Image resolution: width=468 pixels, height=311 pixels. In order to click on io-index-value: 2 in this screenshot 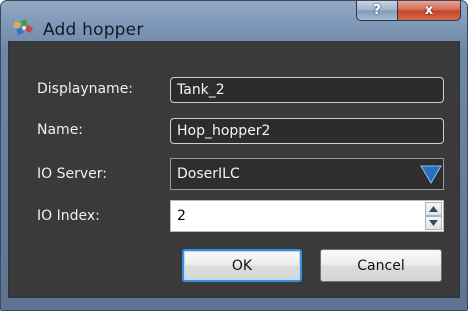, I will do `click(181, 216)`.